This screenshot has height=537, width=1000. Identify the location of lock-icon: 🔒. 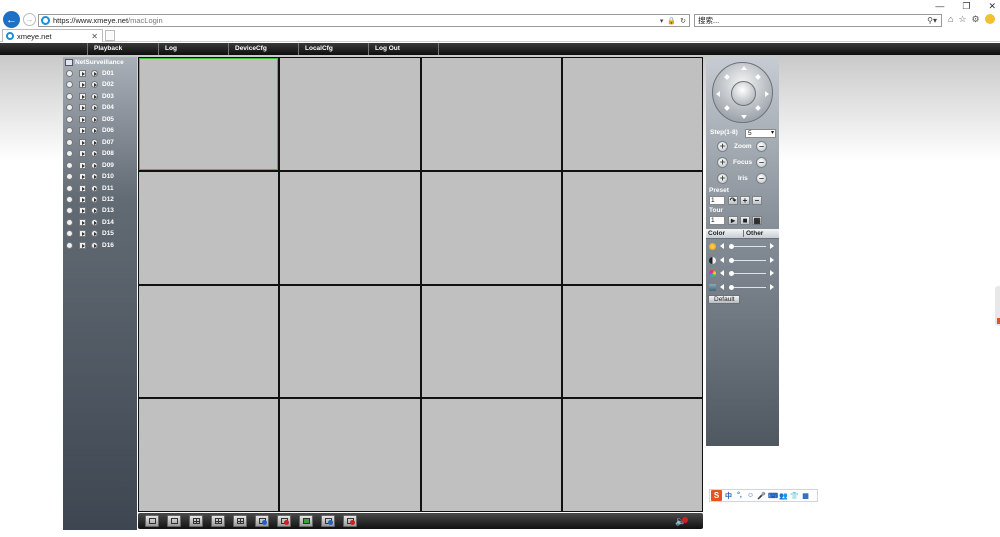
(671, 21).